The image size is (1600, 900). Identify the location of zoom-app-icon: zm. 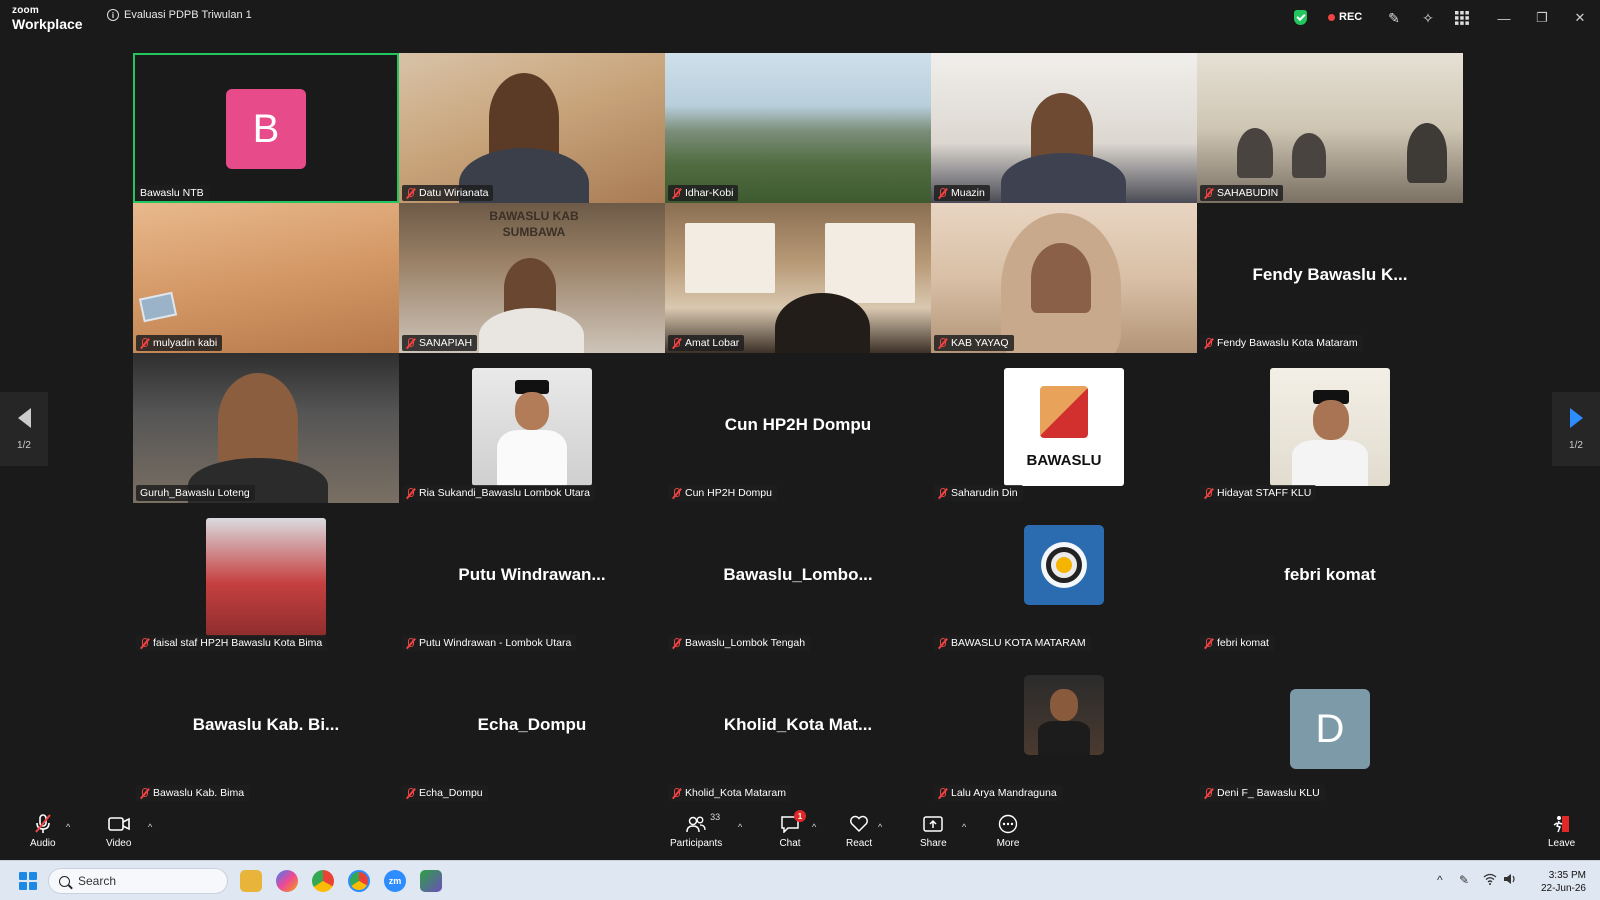
(395, 881).